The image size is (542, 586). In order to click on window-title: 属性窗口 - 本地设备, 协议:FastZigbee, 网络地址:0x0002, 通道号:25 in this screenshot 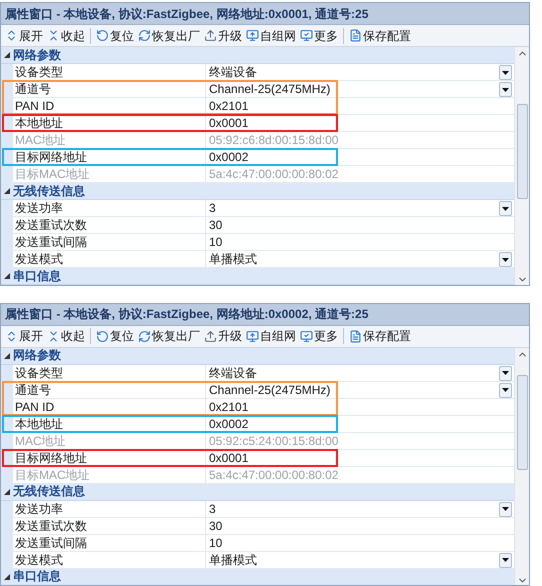, I will do `click(186, 314)`.